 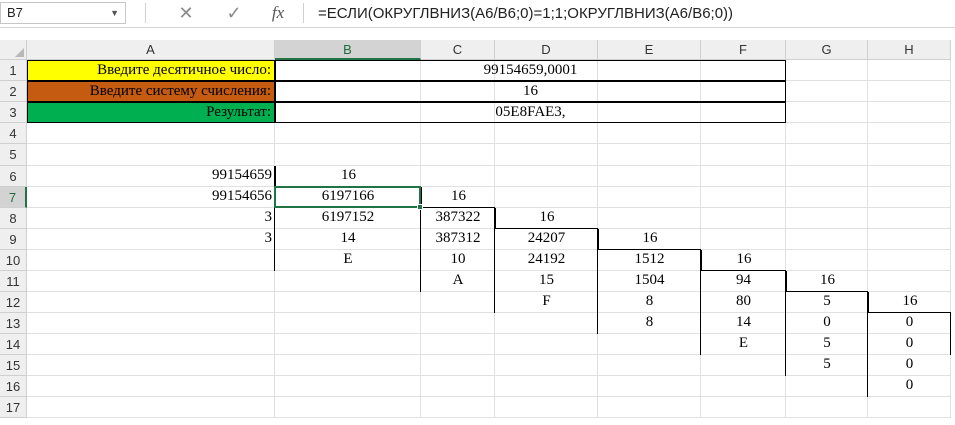 I want to click on row-header-6: 6, so click(x=13, y=176).